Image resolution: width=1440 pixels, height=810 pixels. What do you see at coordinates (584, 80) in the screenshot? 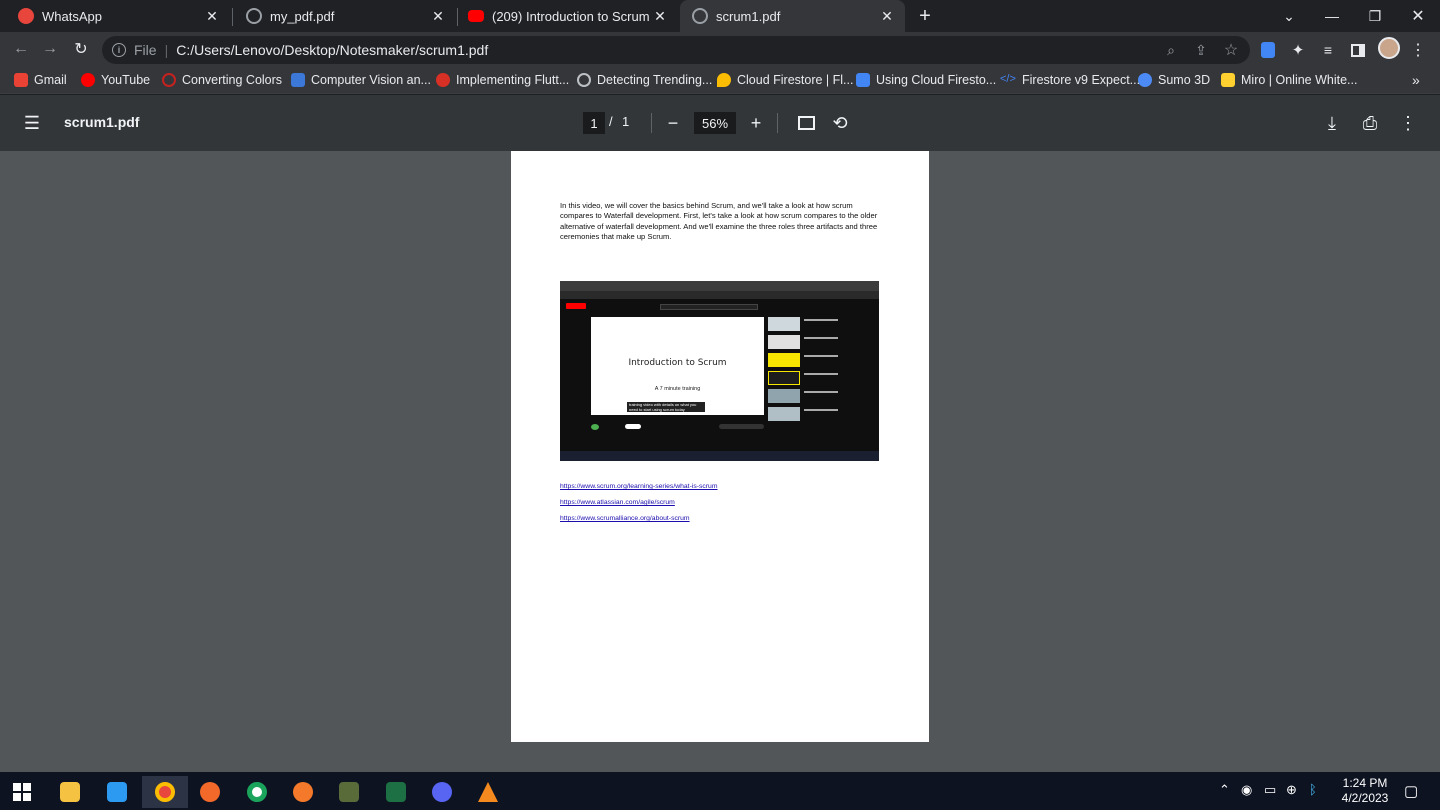
I see `globe-icon` at bounding box center [584, 80].